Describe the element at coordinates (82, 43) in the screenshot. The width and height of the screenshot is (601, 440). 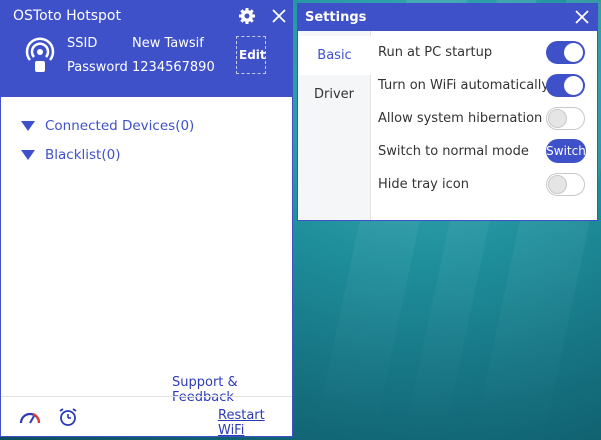
I see `ssid-label: SSID` at that location.